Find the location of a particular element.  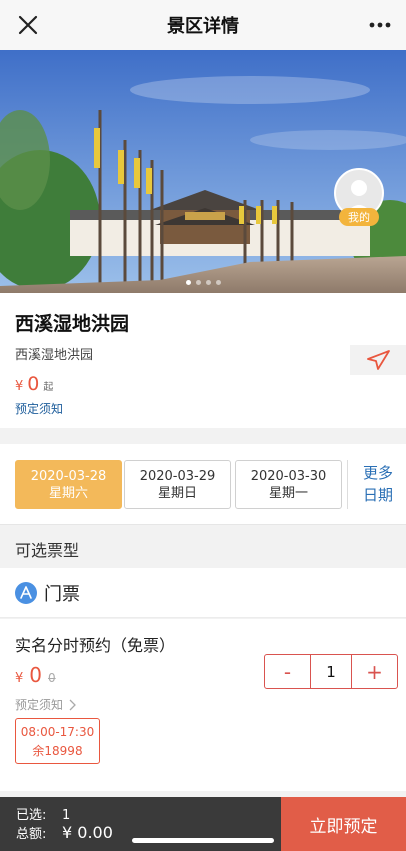

navigation-arrow-icon is located at coordinates (378, 360).